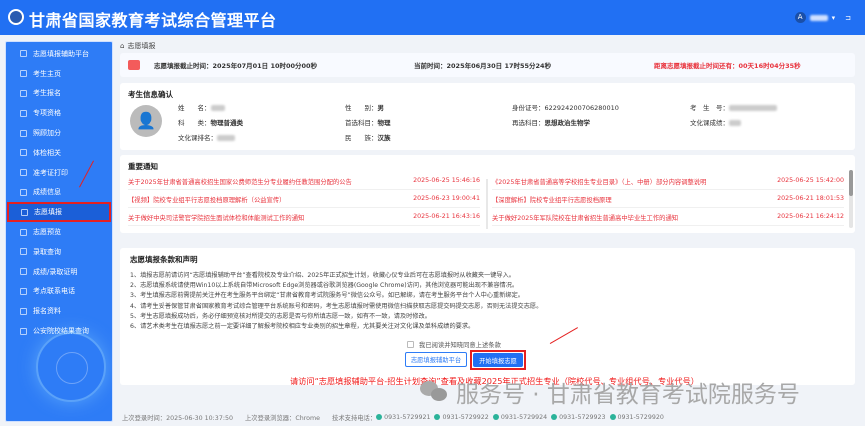 The image size is (865, 426). I want to click on notice-time: 2025-06-25 15:46:16, so click(446, 180).